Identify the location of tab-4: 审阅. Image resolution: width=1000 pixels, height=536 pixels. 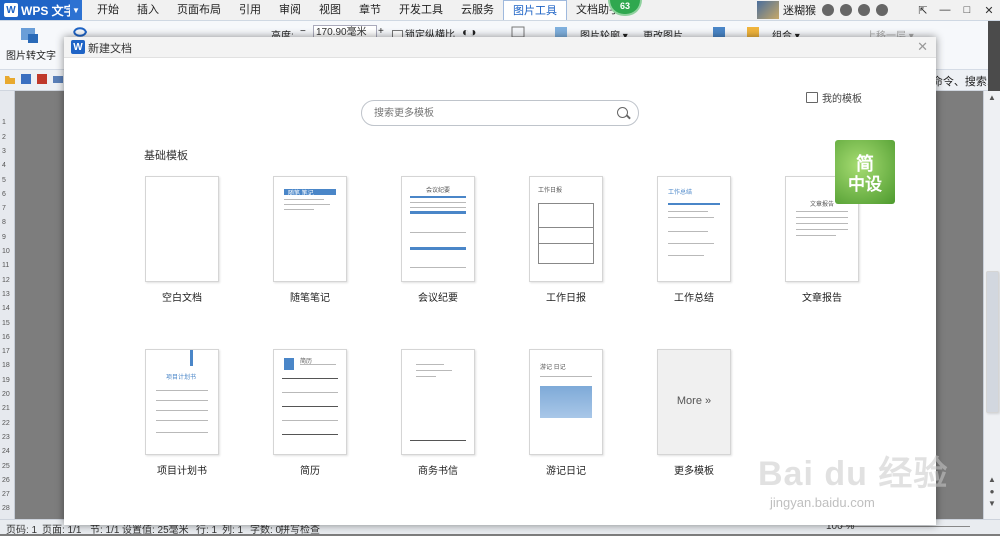
(290, 10).